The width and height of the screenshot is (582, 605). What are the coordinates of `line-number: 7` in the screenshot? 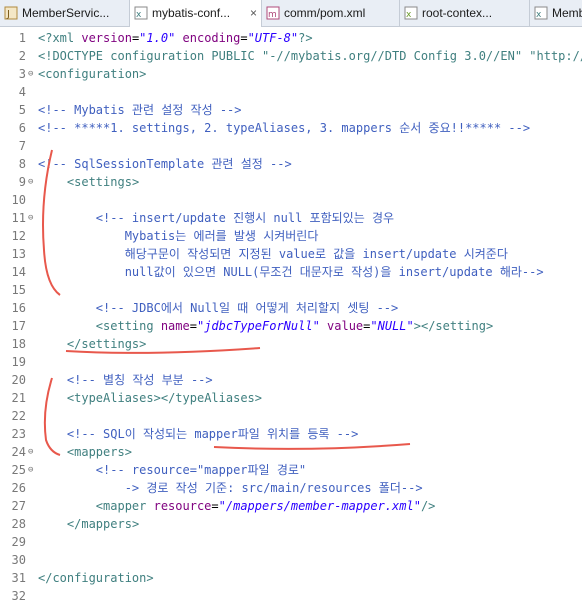 It's located at (22, 146).